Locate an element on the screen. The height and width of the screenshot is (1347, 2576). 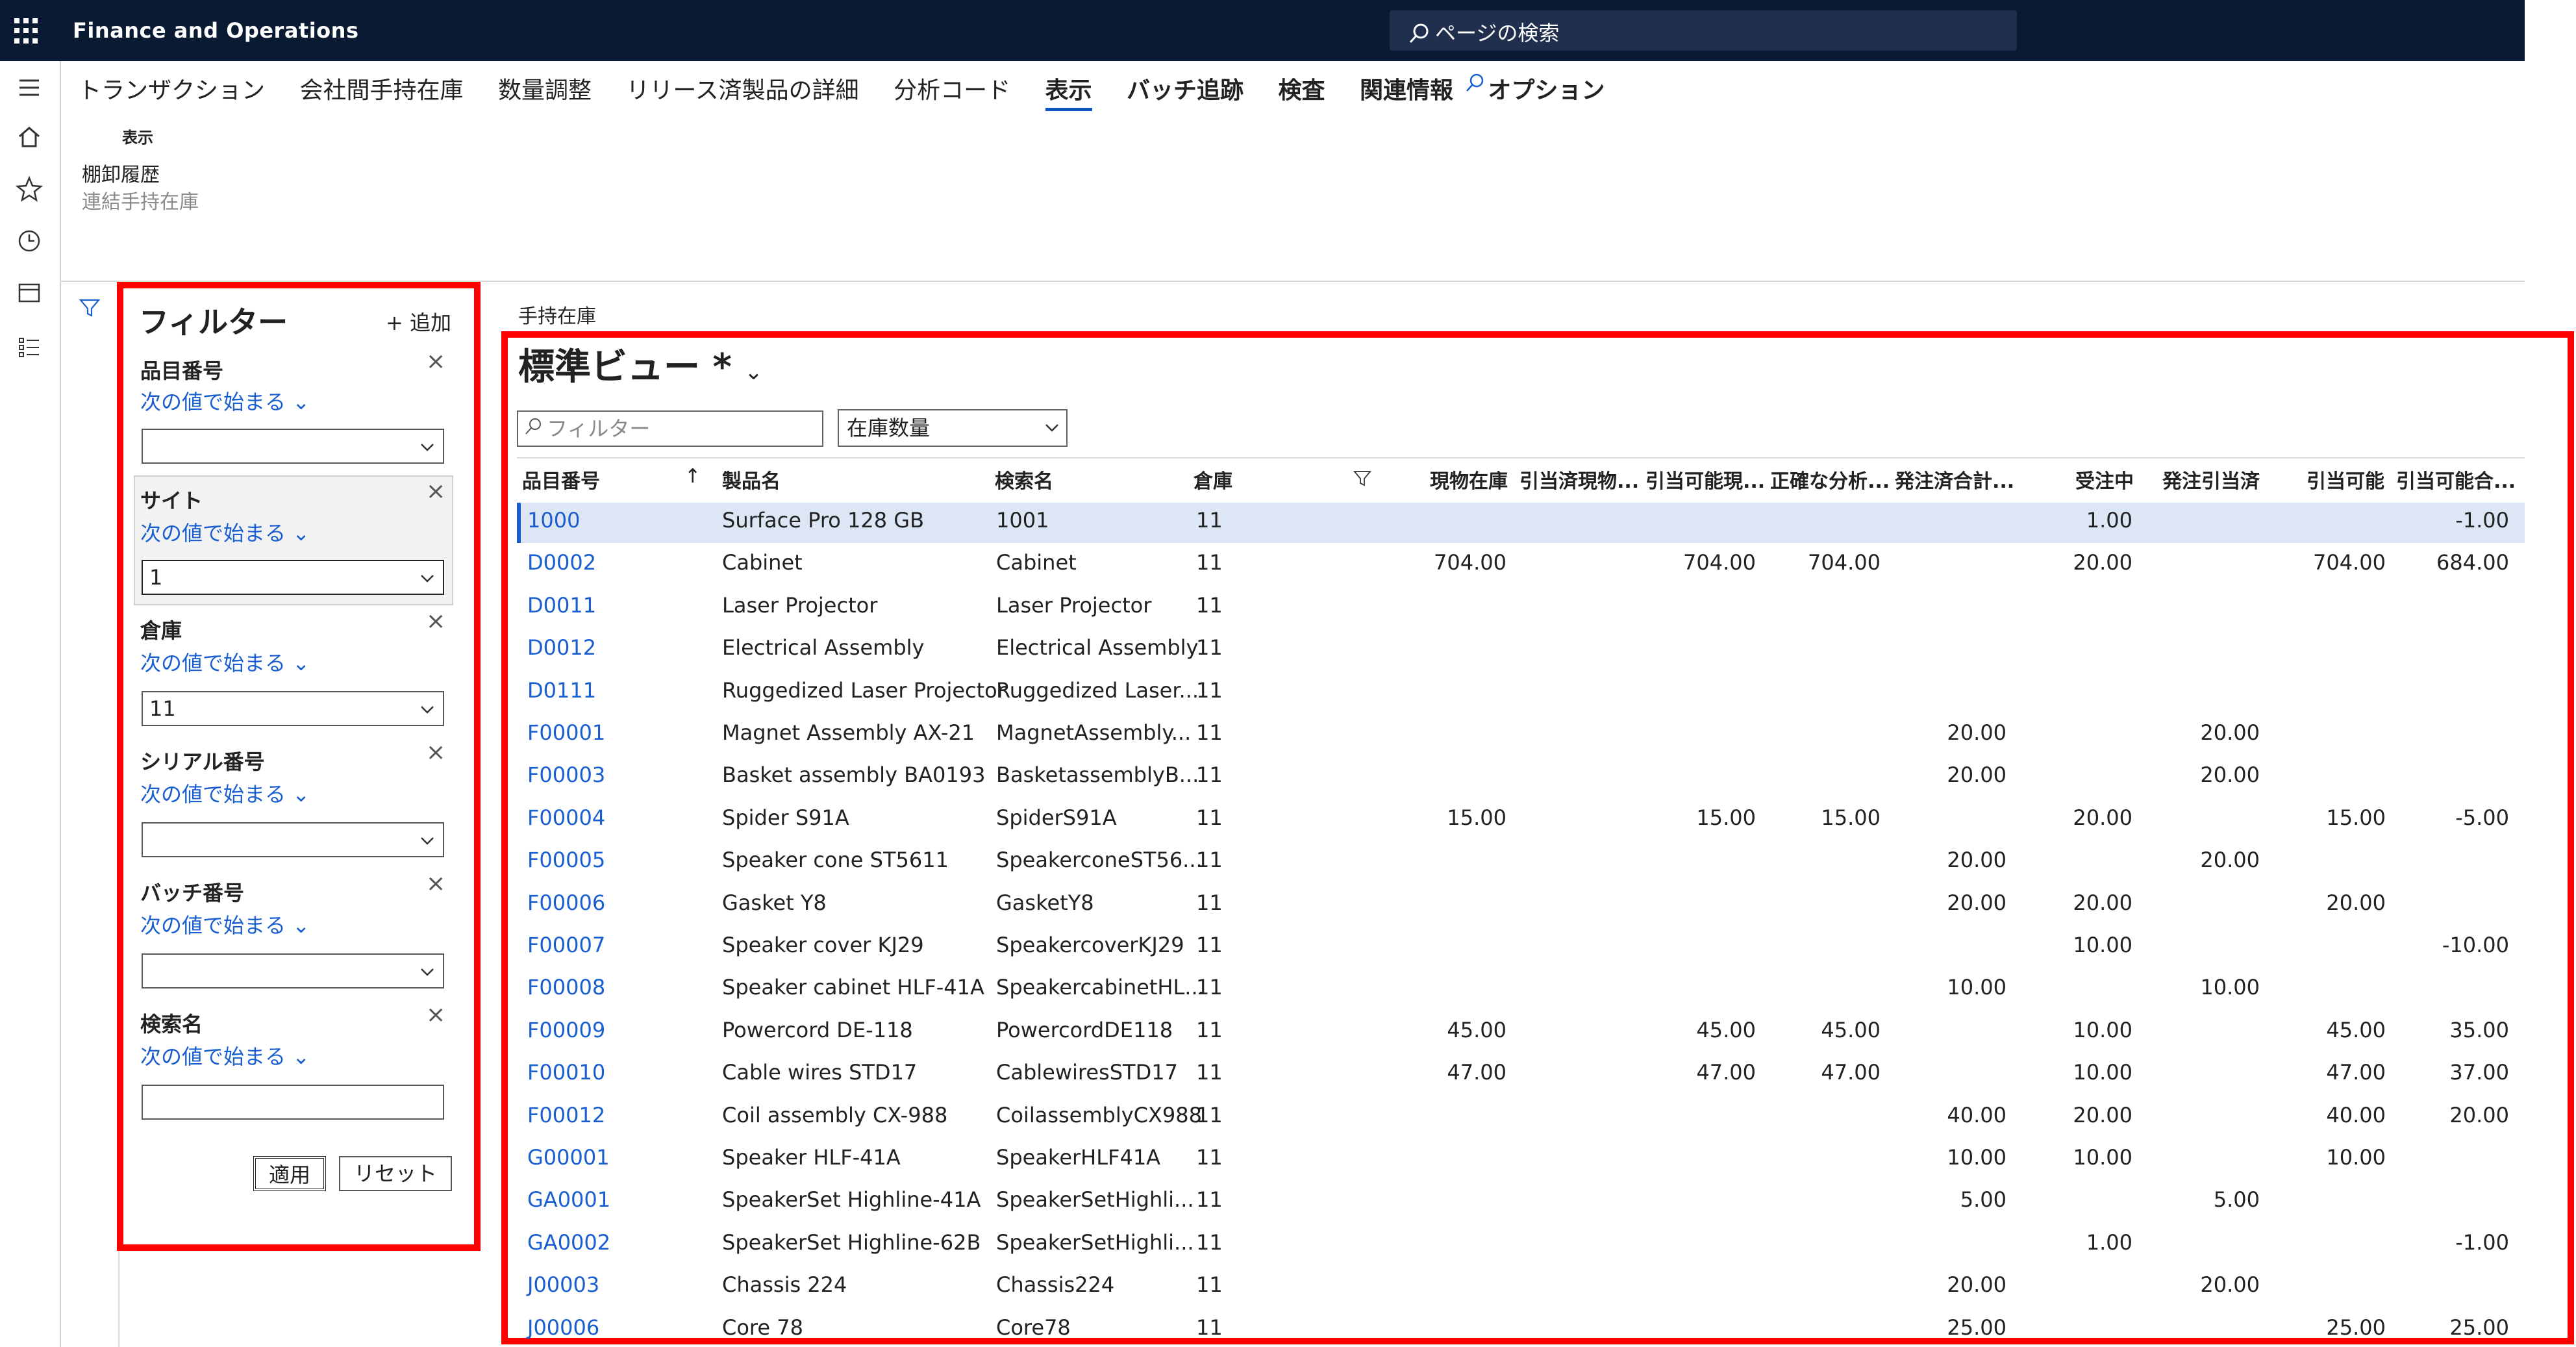
filter-funnel-icon is located at coordinates (89, 308).